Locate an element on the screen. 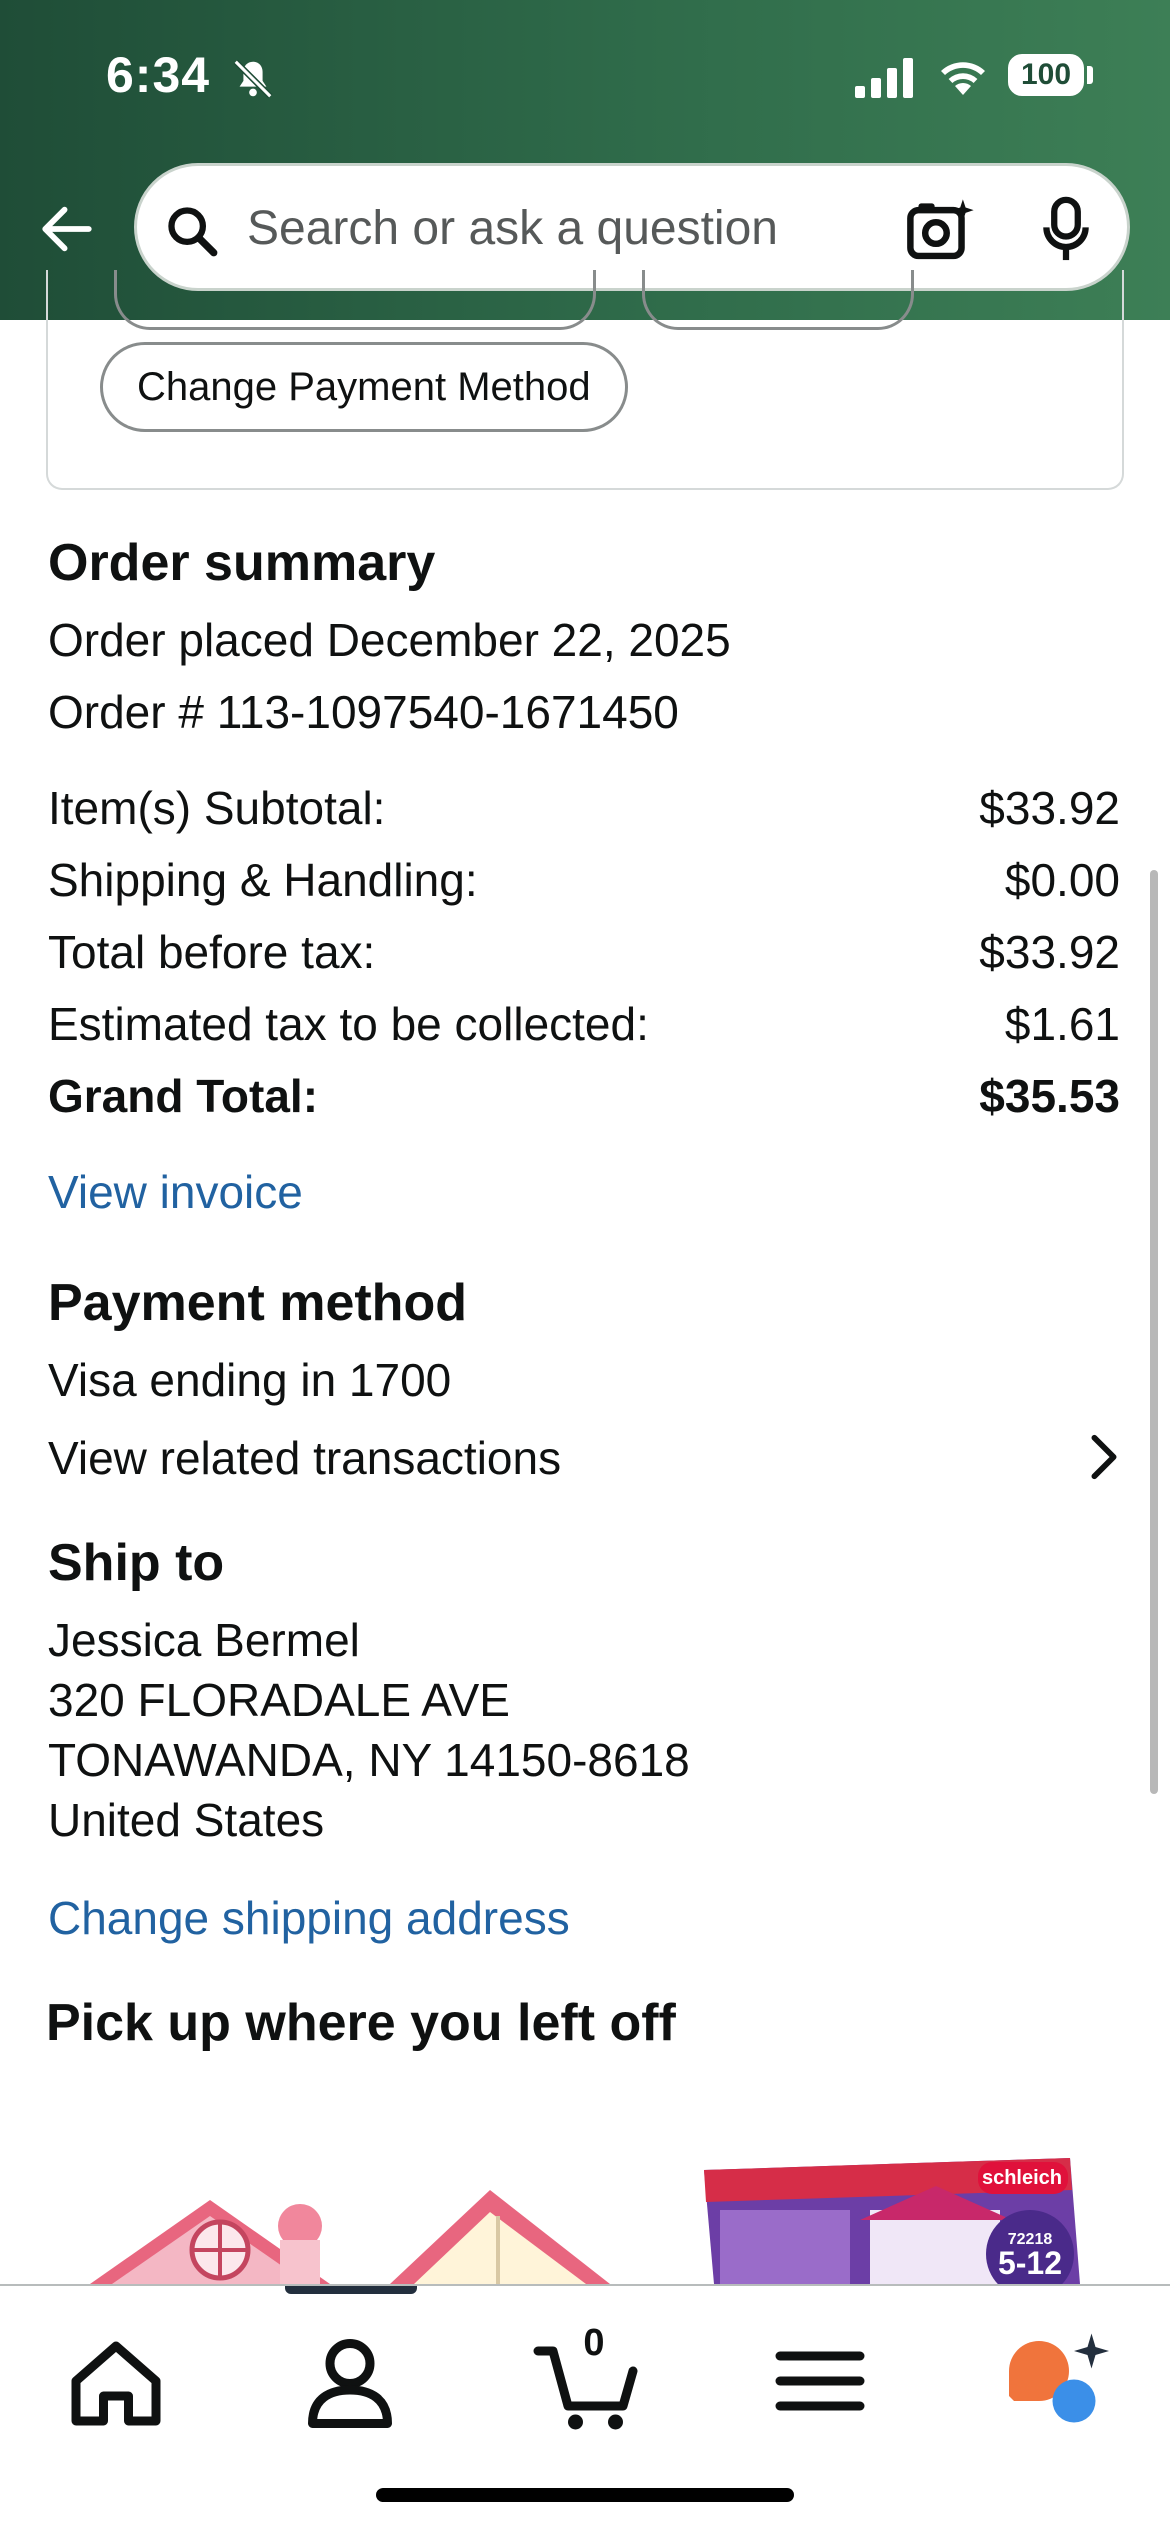 The width and height of the screenshot is (1170, 2532). battery-level: 100 is located at coordinates (1046, 74).